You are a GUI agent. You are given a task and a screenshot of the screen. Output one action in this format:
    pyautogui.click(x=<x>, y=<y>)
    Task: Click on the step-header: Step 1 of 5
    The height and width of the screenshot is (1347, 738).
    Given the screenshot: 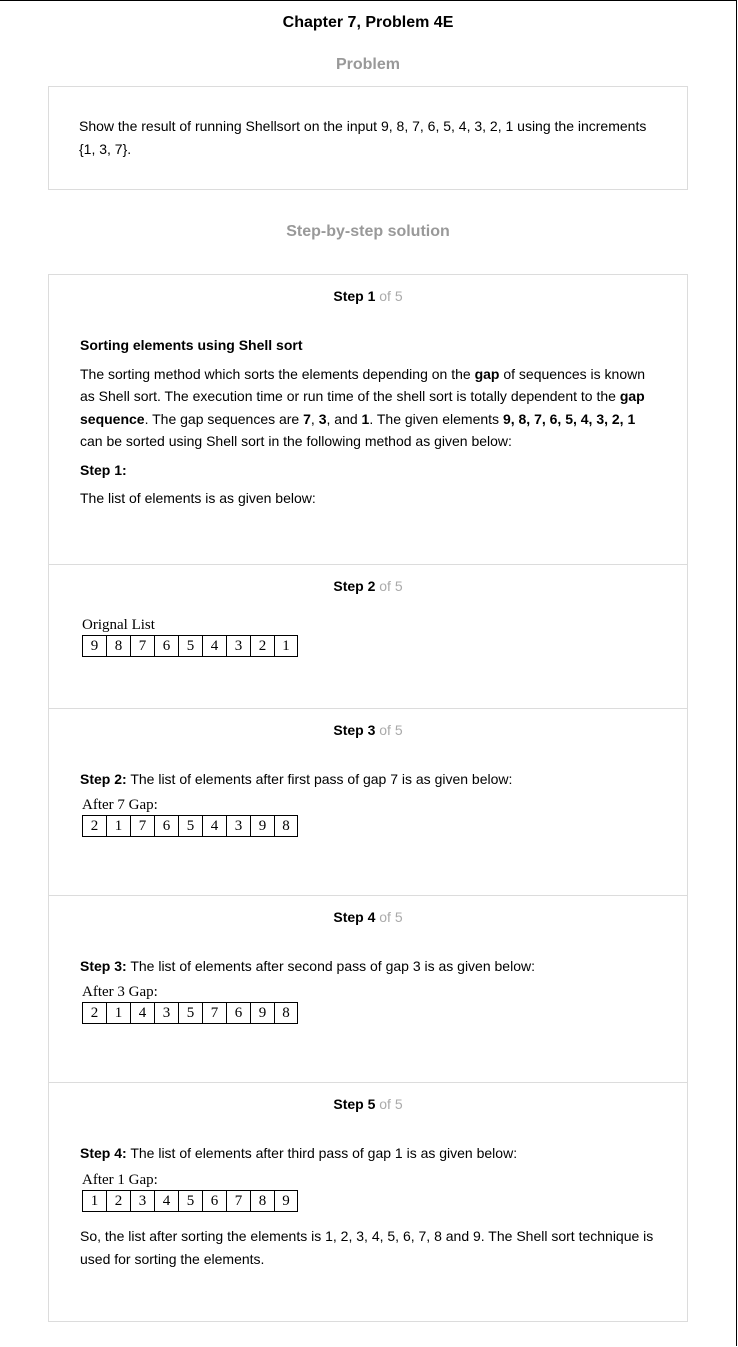 What is the action you would take?
    pyautogui.click(x=368, y=296)
    